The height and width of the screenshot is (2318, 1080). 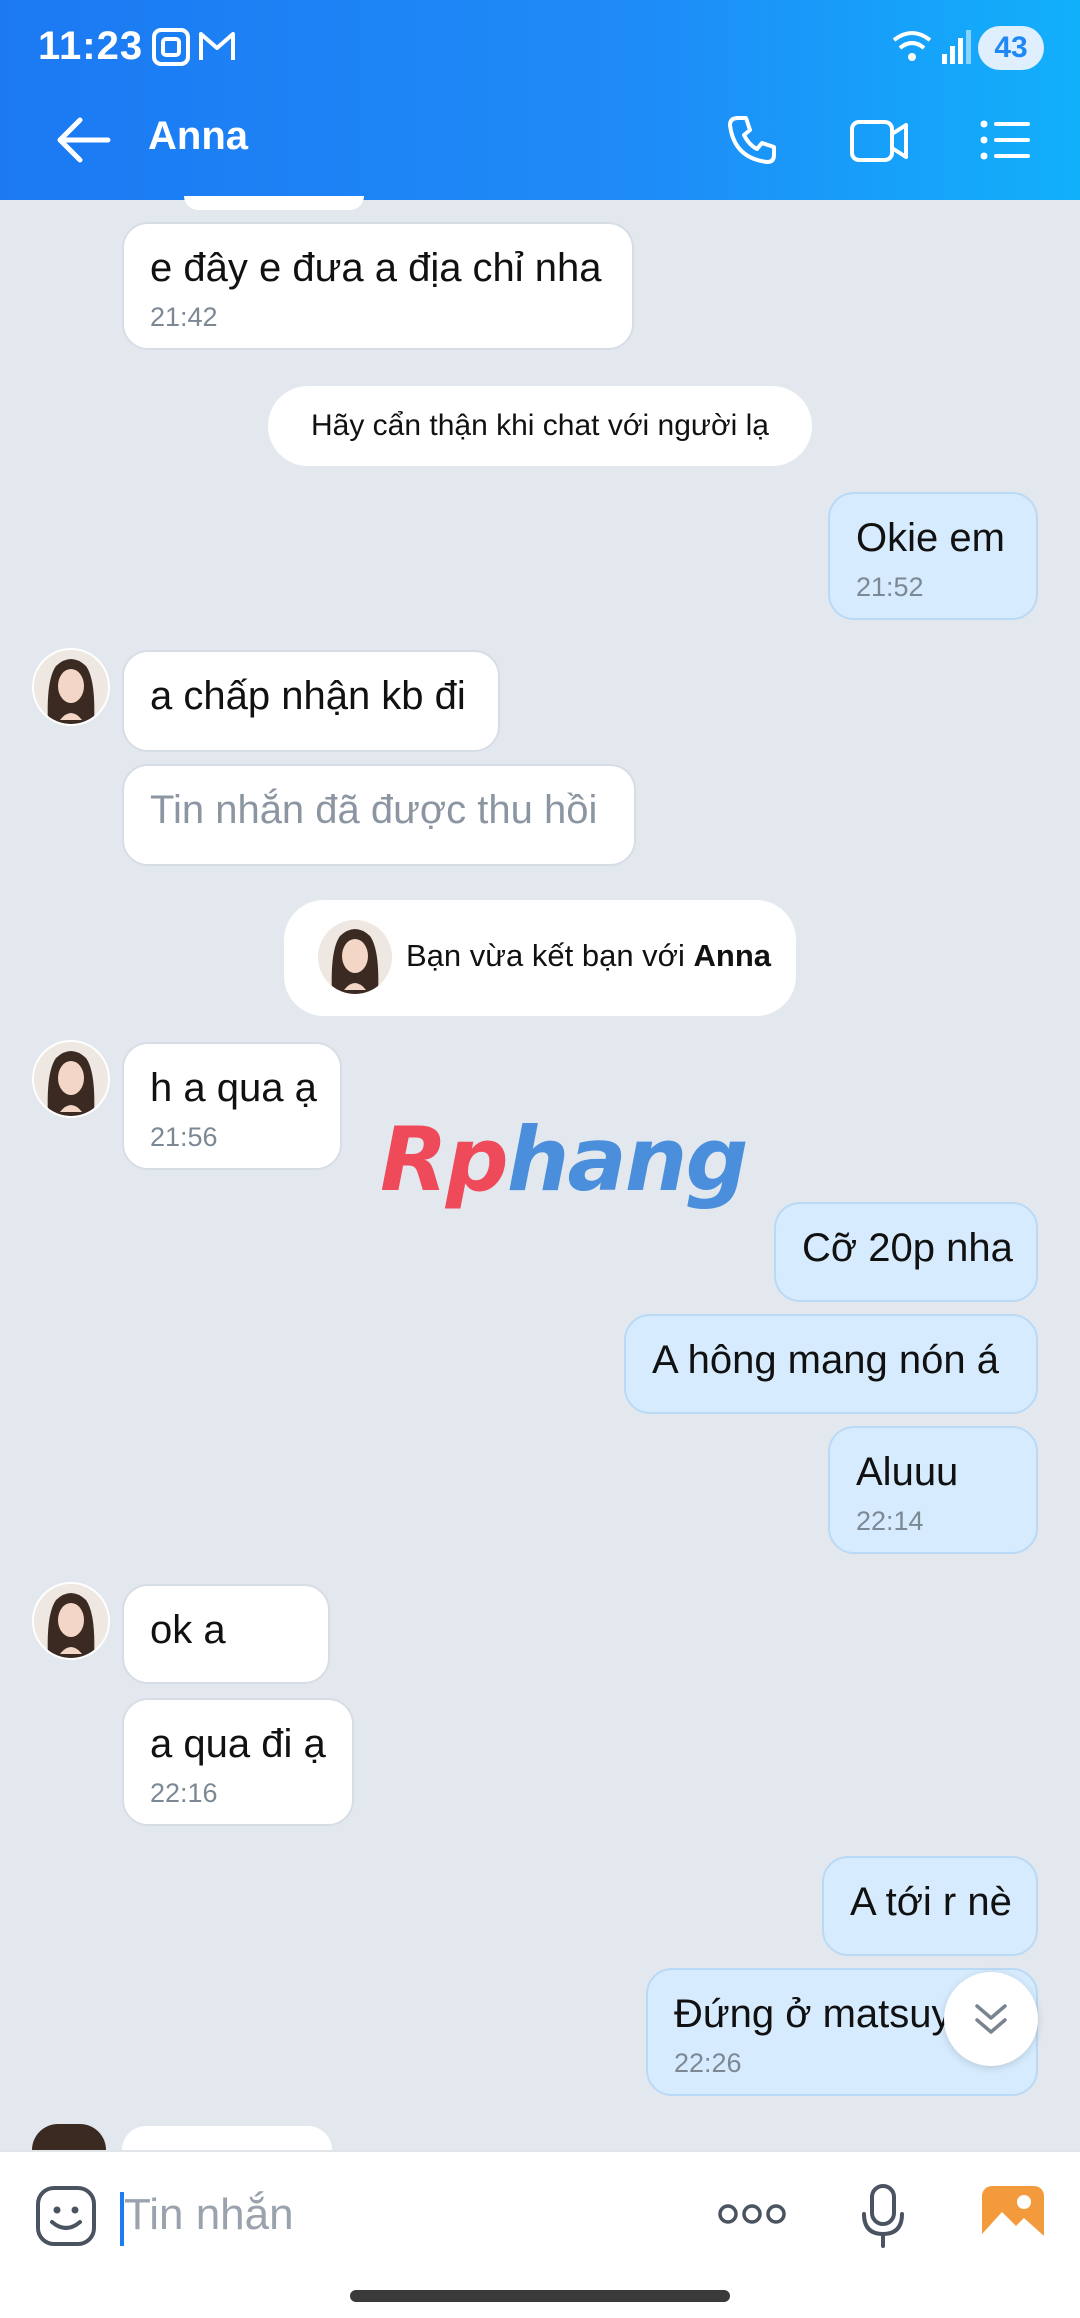 I want to click on message-sent: A tới r nè, so click(x=930, y=1906).